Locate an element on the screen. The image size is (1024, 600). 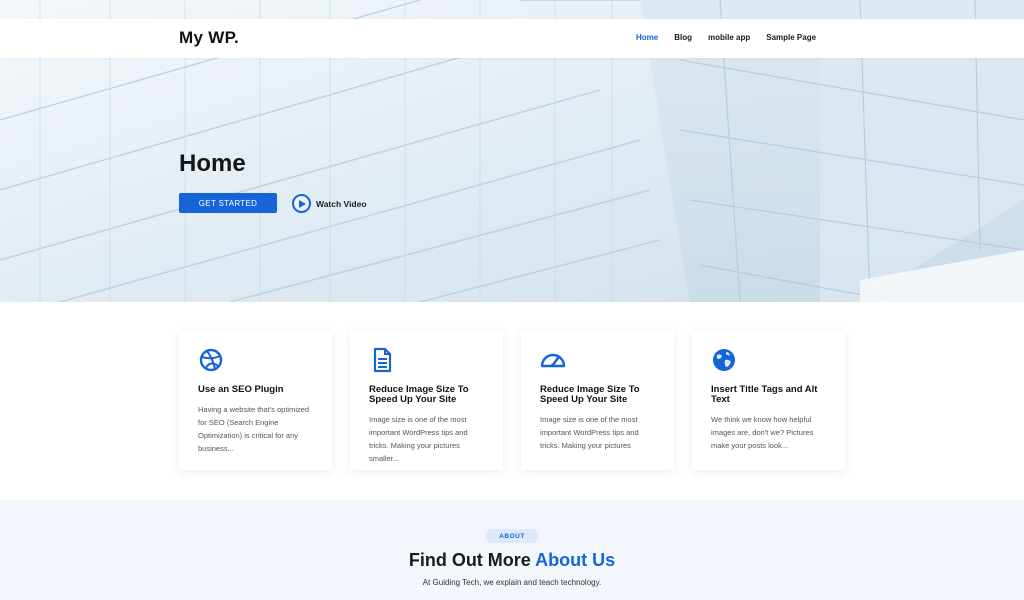
speedometer-icon is located at coordinates (553, 360).